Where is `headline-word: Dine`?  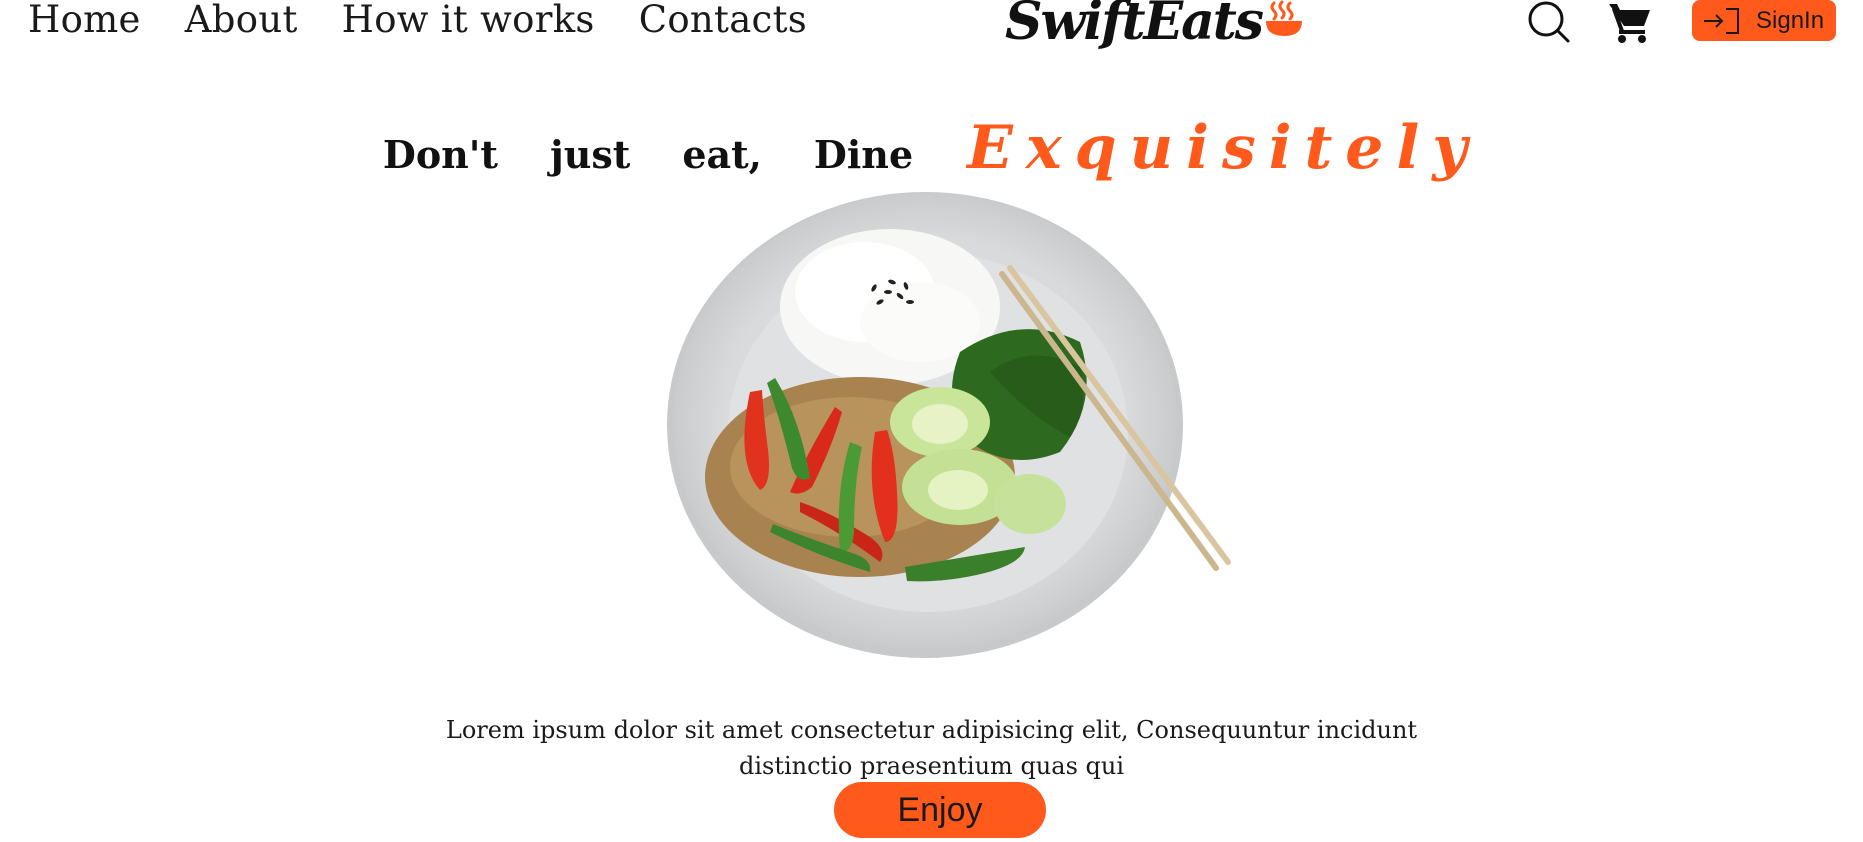 headline-word: Dine is located at coordinates (863, 155).